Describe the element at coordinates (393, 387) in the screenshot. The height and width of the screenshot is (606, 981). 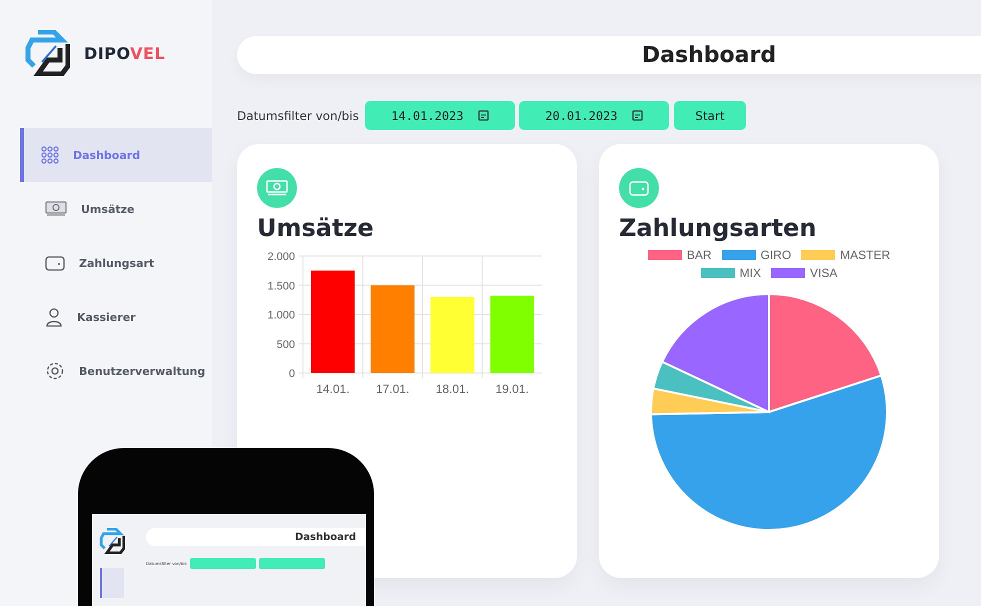
I see `axis-label: 17.01.` at that location.